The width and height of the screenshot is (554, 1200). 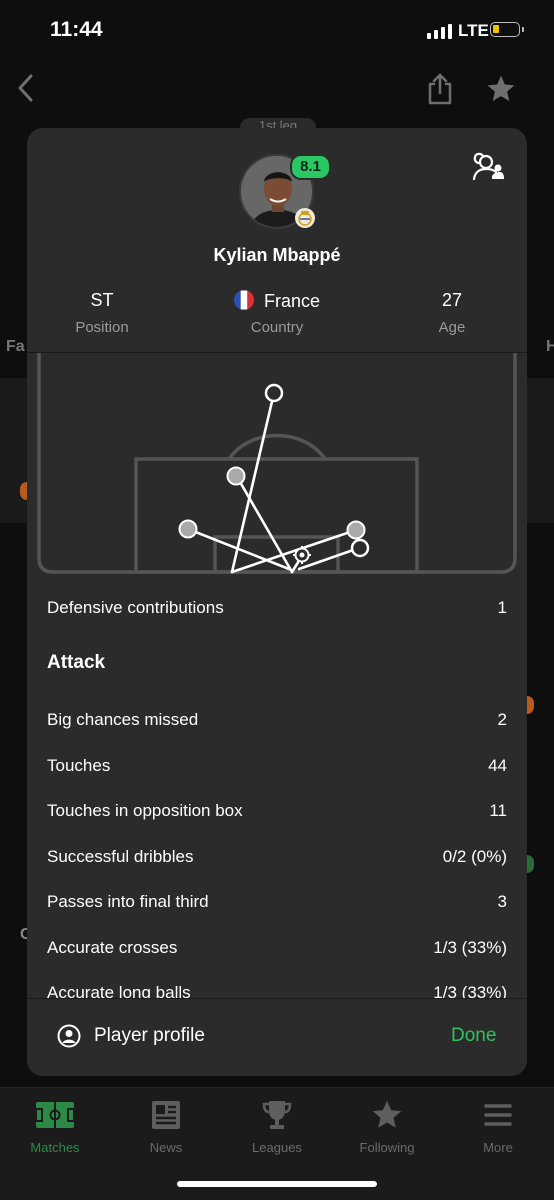 I want to click on menu-icon, so click(x=498, y=1115).